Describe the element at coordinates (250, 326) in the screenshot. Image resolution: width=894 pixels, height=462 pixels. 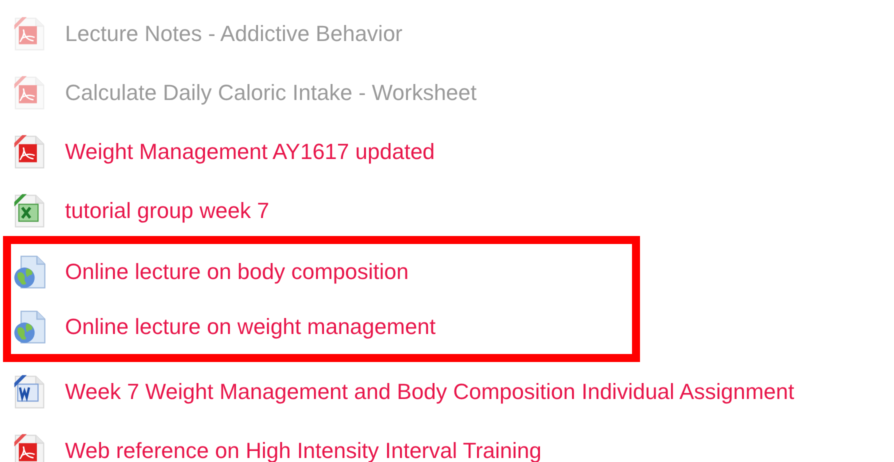
I see `resource-link: Online lecture on weight management` at that location.